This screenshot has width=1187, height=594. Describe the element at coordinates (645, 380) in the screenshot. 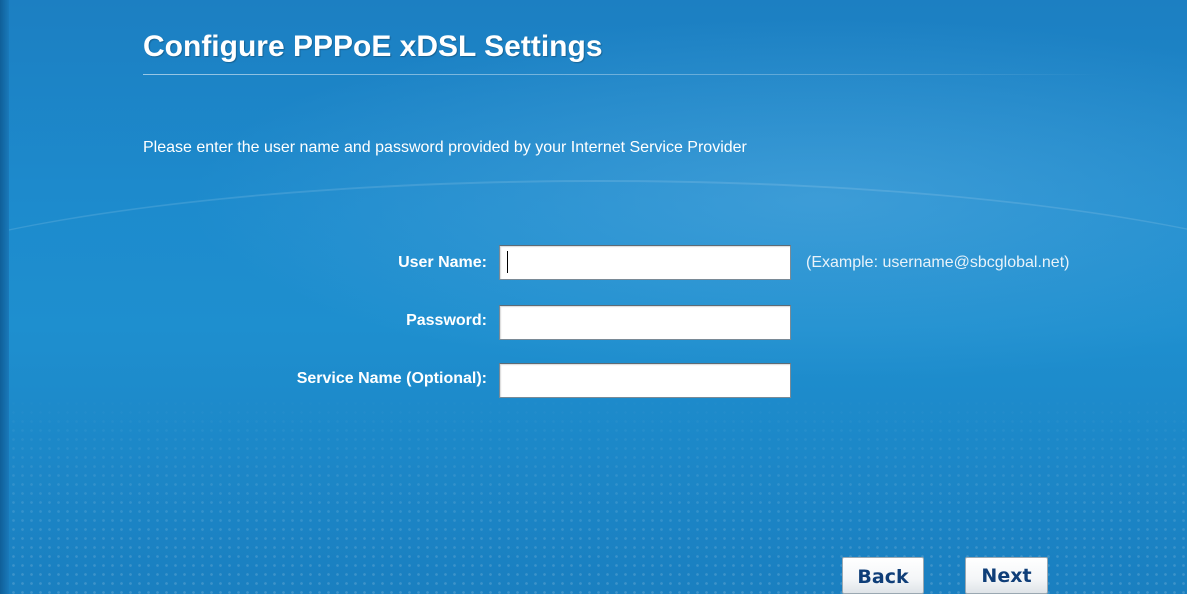

I see `service-name-input` at that location.